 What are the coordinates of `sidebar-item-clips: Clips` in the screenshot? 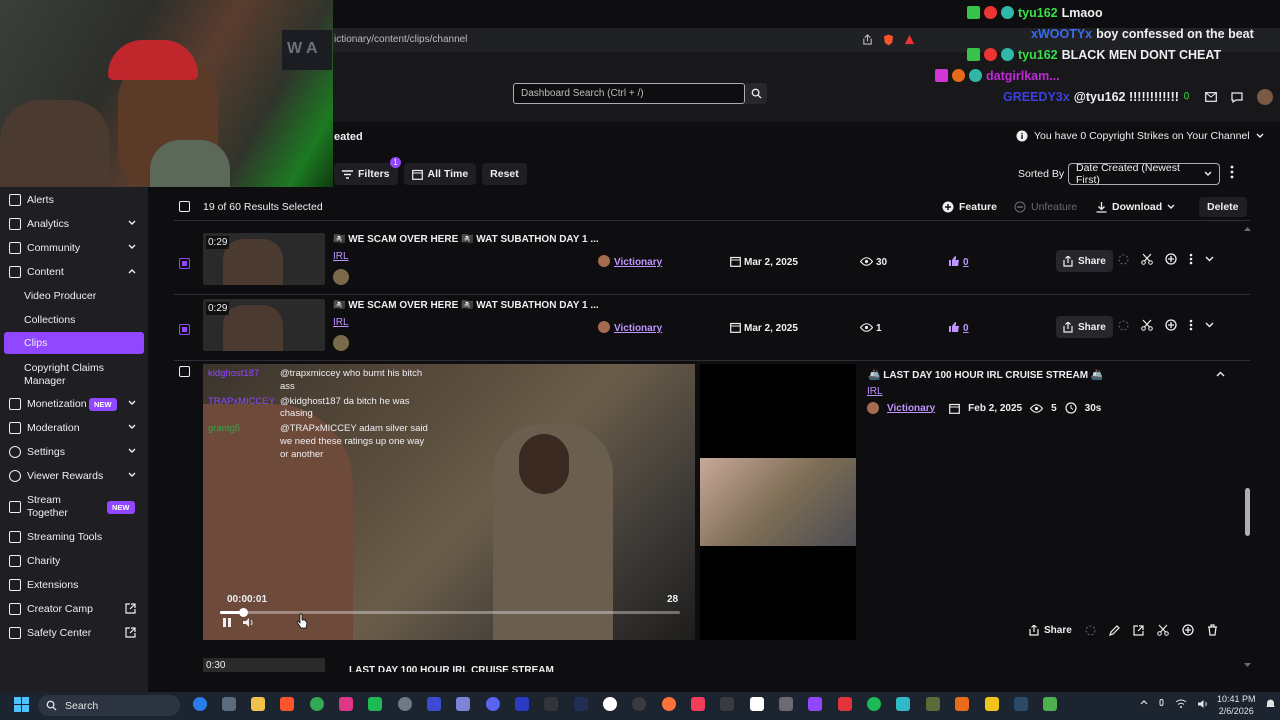 It's located at (74, 343).